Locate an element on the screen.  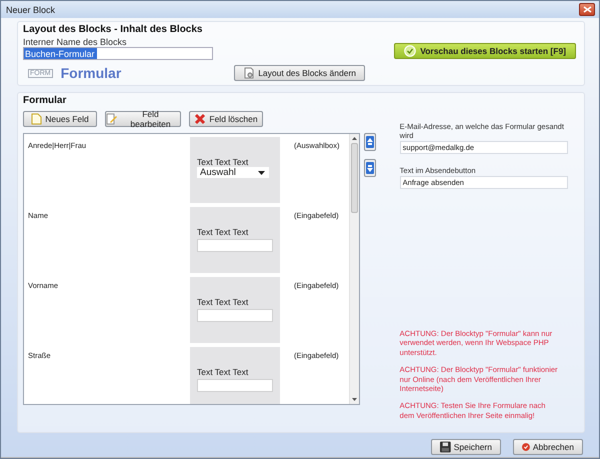
toolbar-button: Neues Feld is located at coordinates (60, 119).